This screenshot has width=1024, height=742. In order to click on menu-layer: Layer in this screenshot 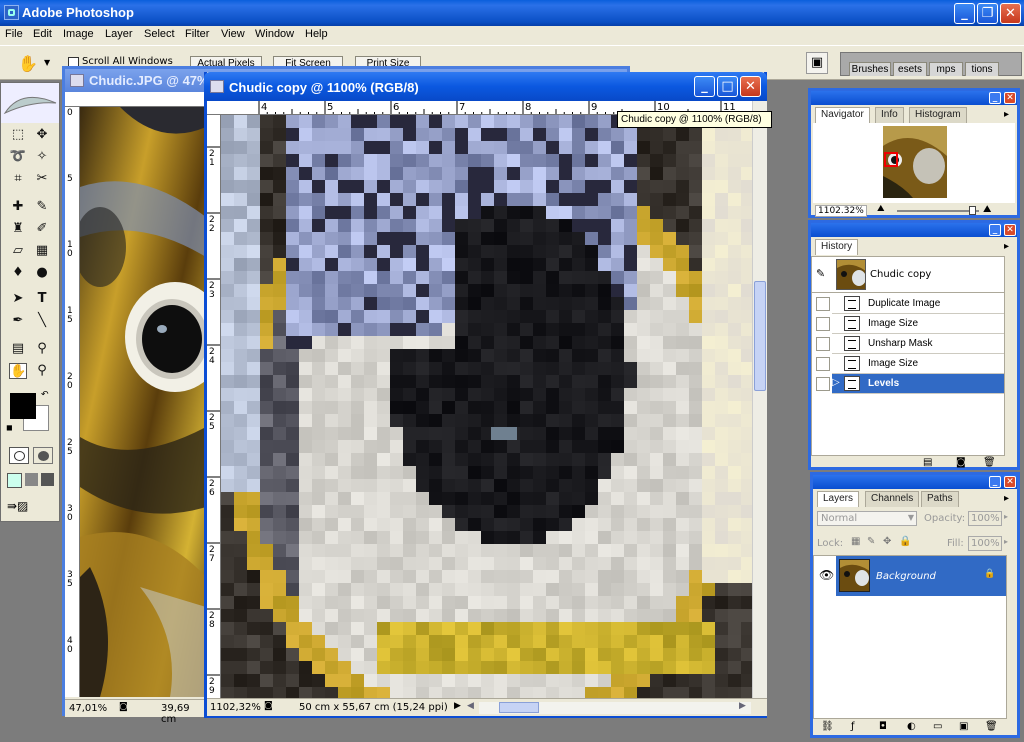, I will do `click(119, 34)`.